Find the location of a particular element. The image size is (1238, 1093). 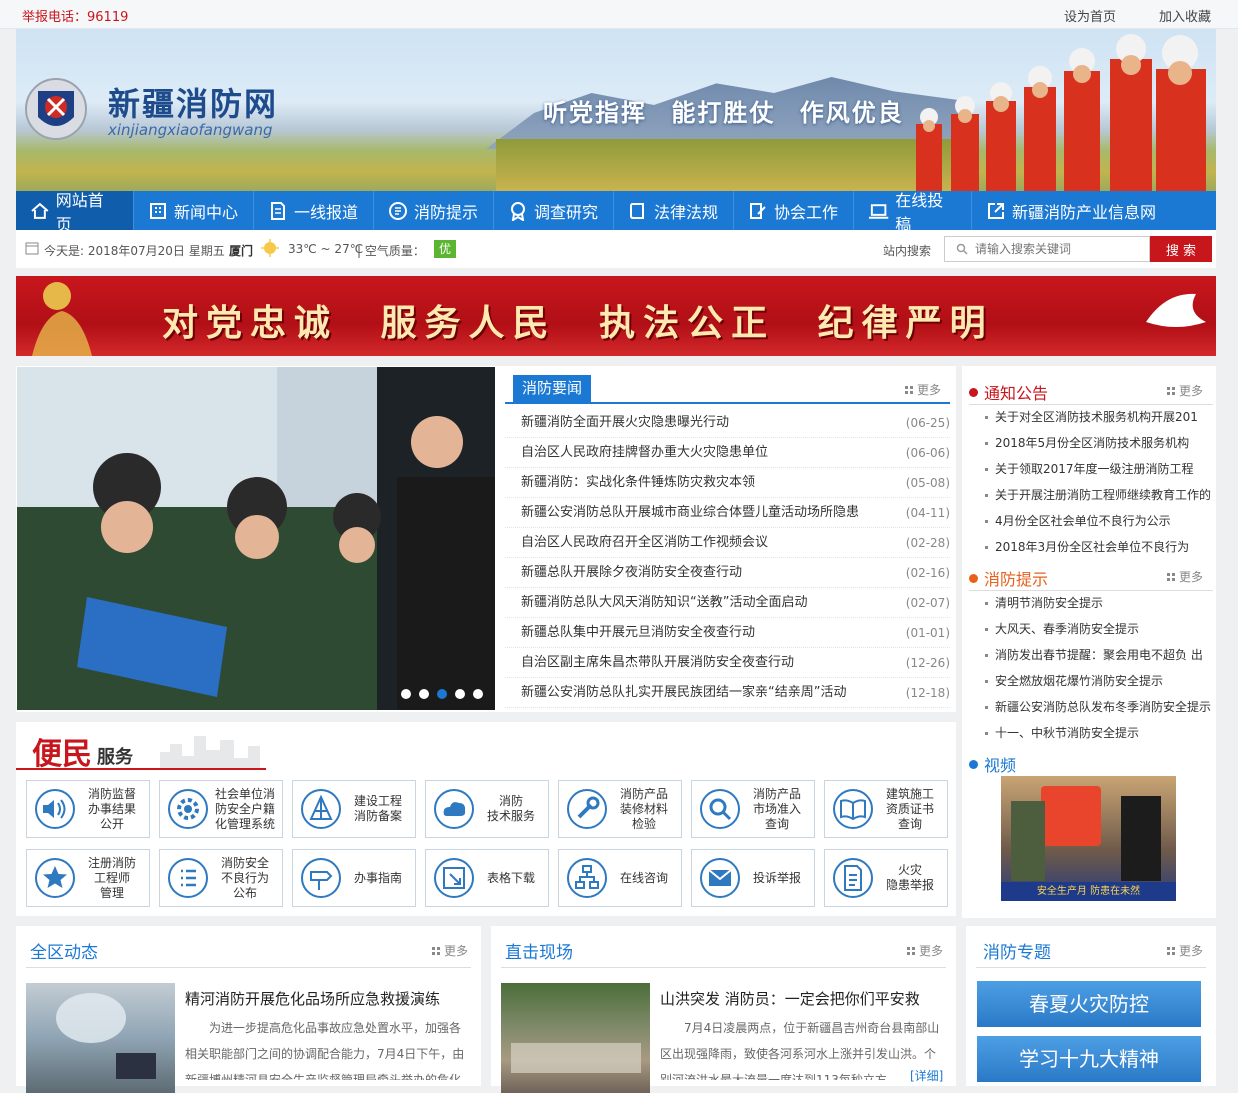

add-favorite-link: 加入收藏 is located at coordinates (1185, 15).